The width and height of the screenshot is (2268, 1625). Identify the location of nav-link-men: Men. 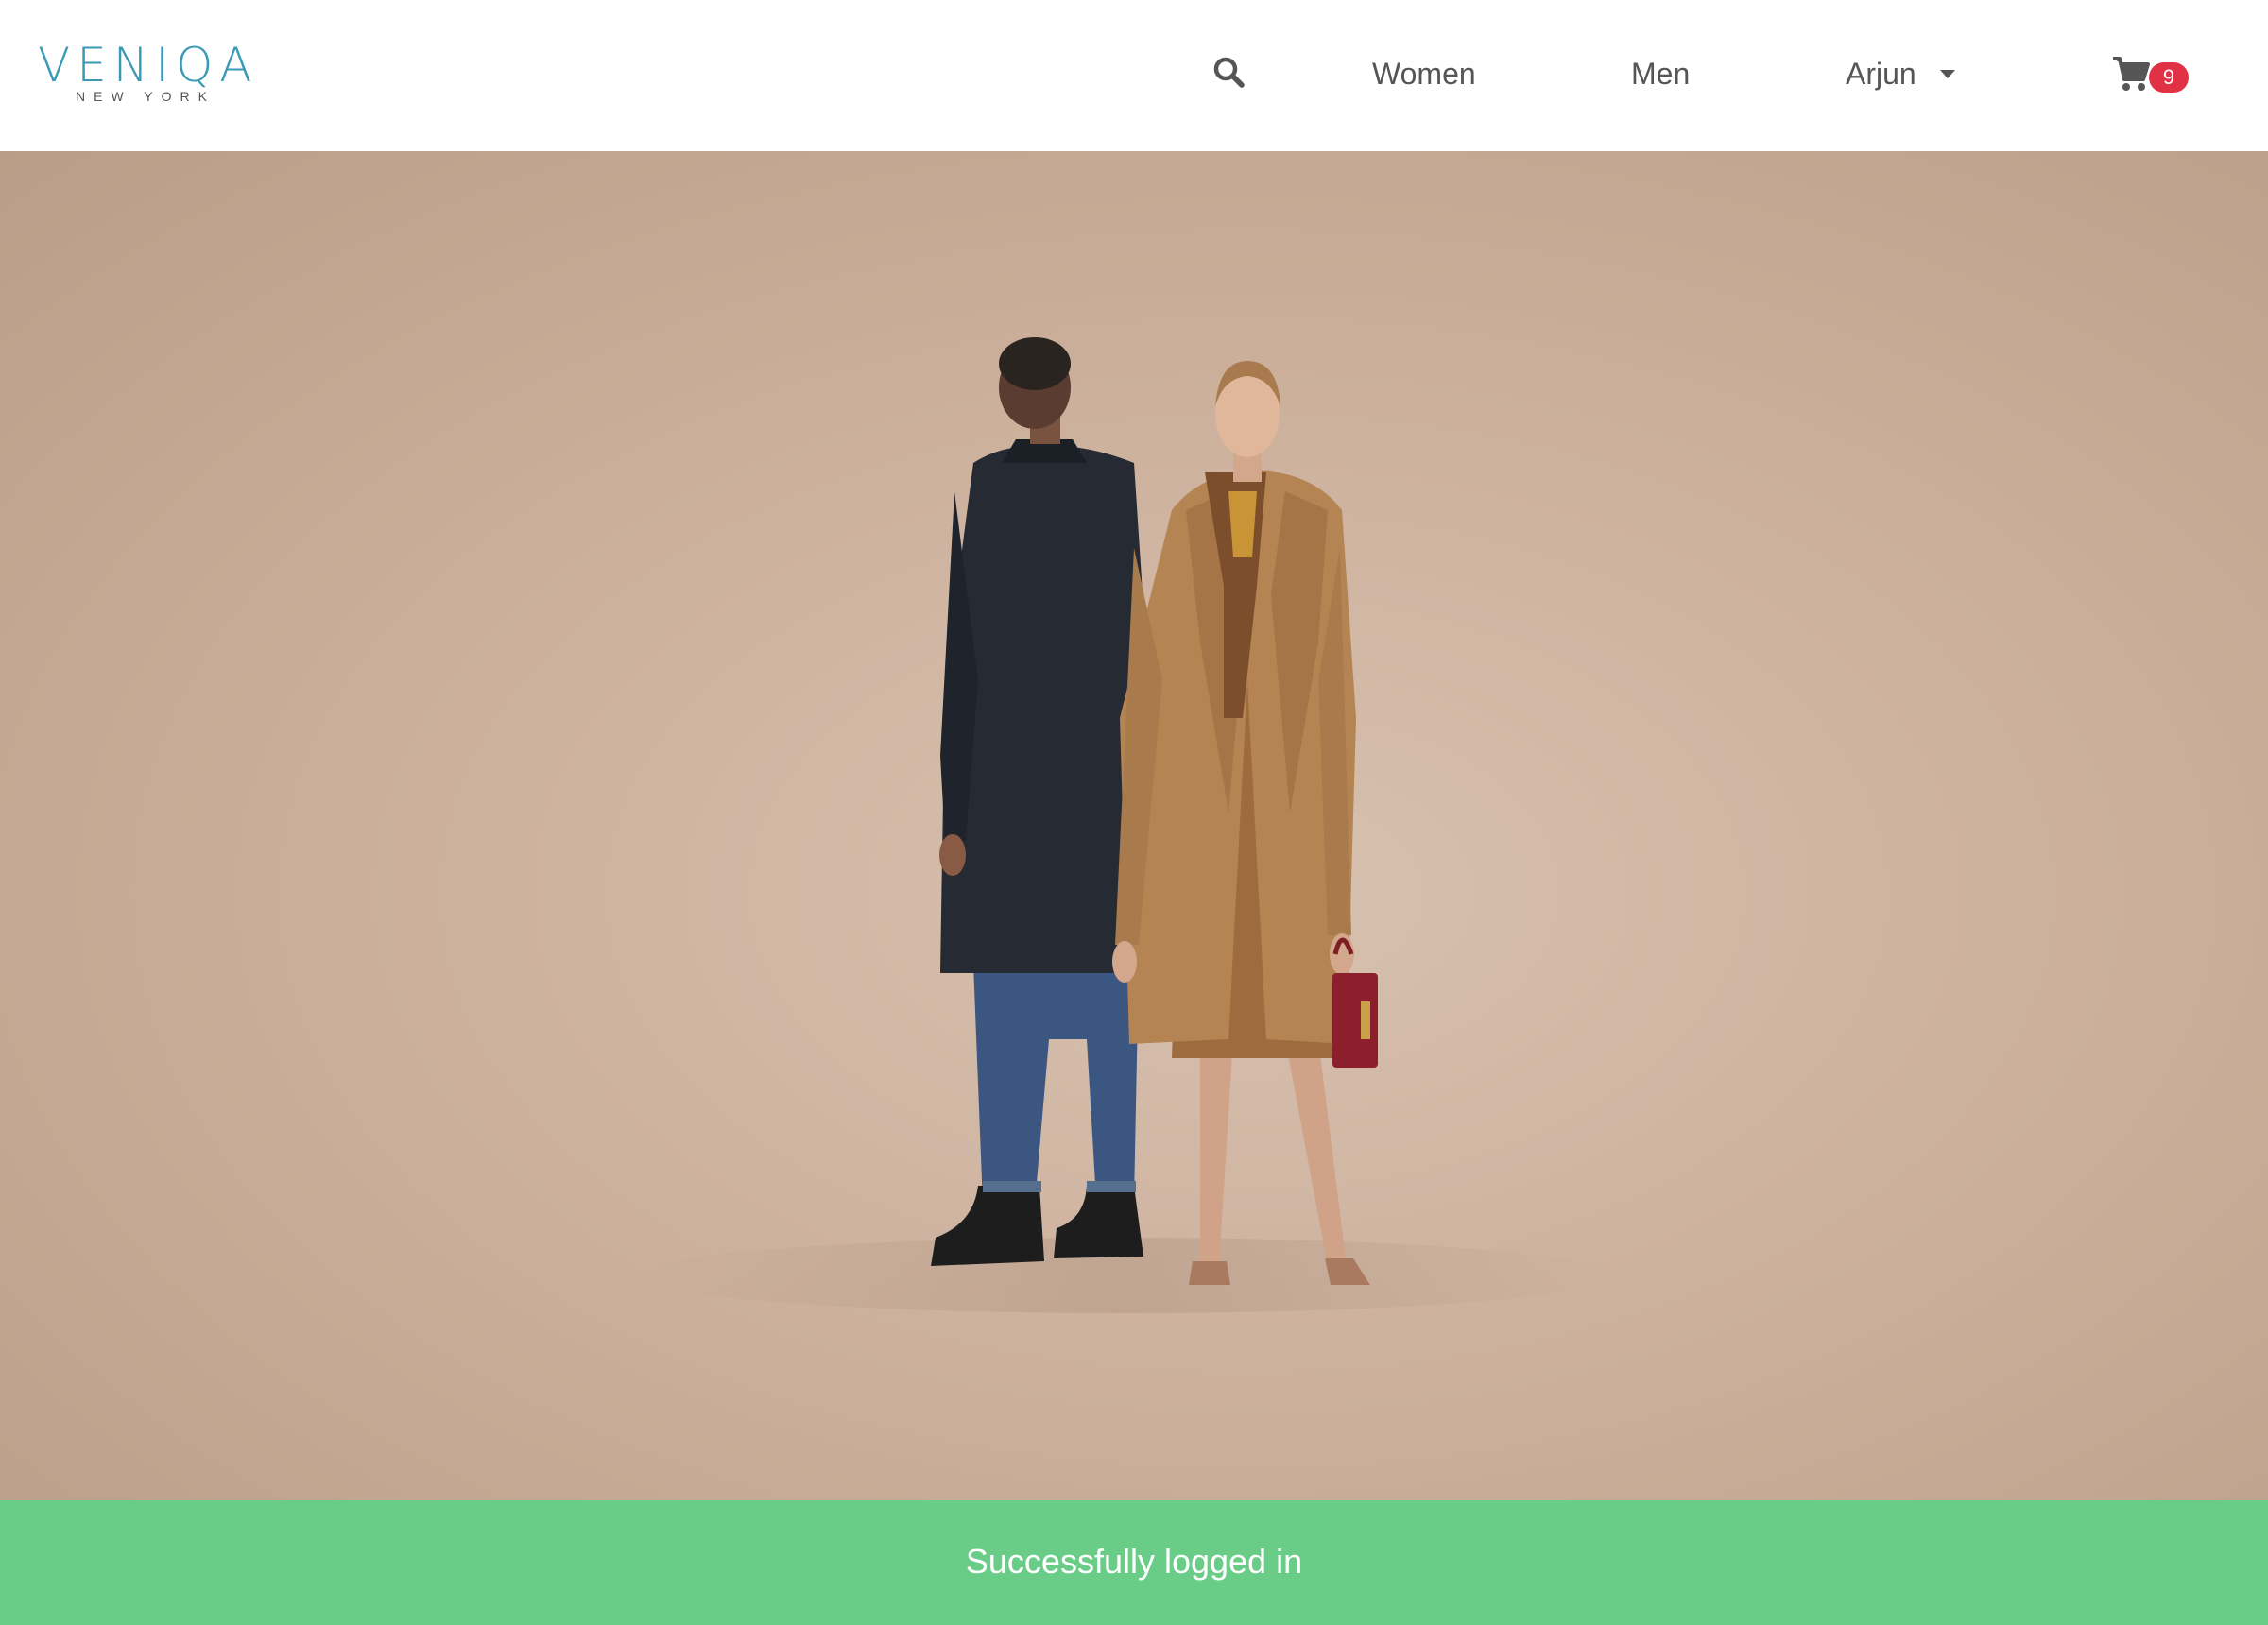
(1664, 73).